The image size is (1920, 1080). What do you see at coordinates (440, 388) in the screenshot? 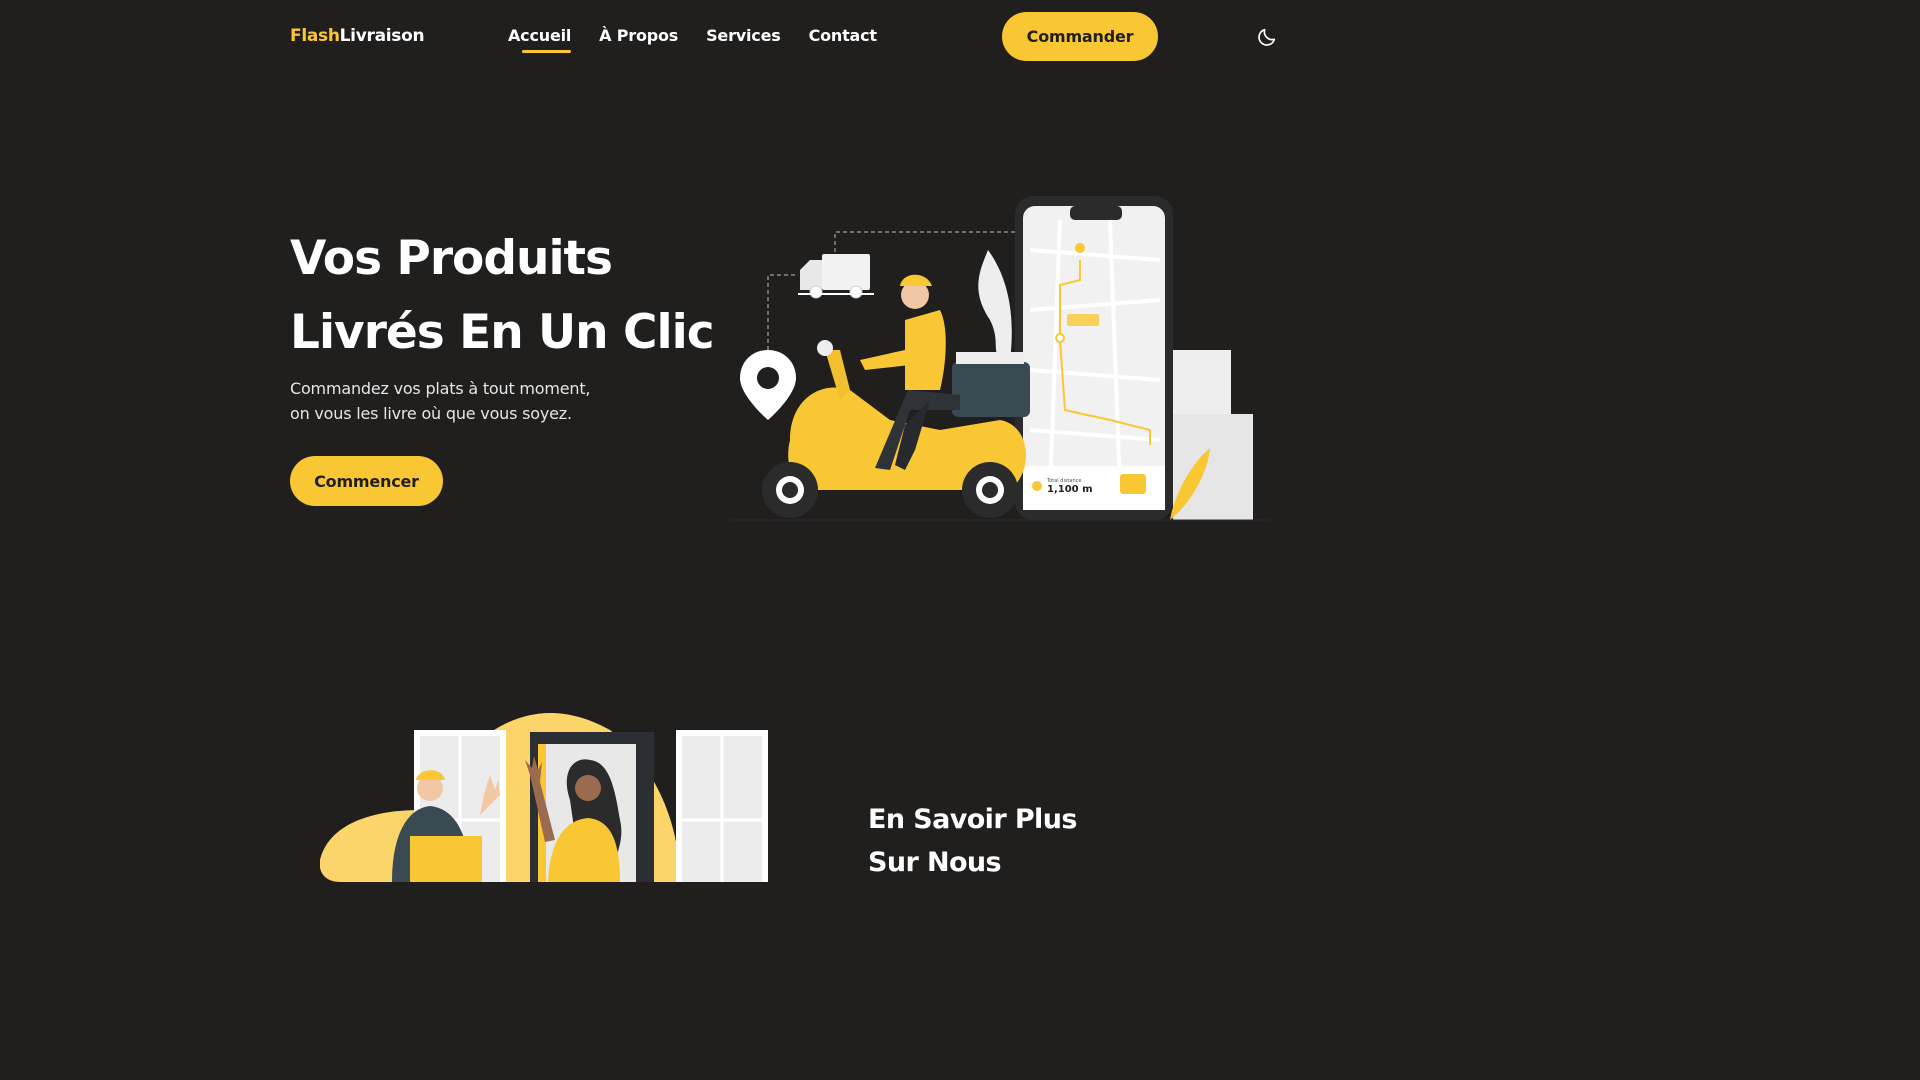
I see `hero-subtitle-line1: Commandez vos plats à tout moment,` at bounding box center [440, 388].